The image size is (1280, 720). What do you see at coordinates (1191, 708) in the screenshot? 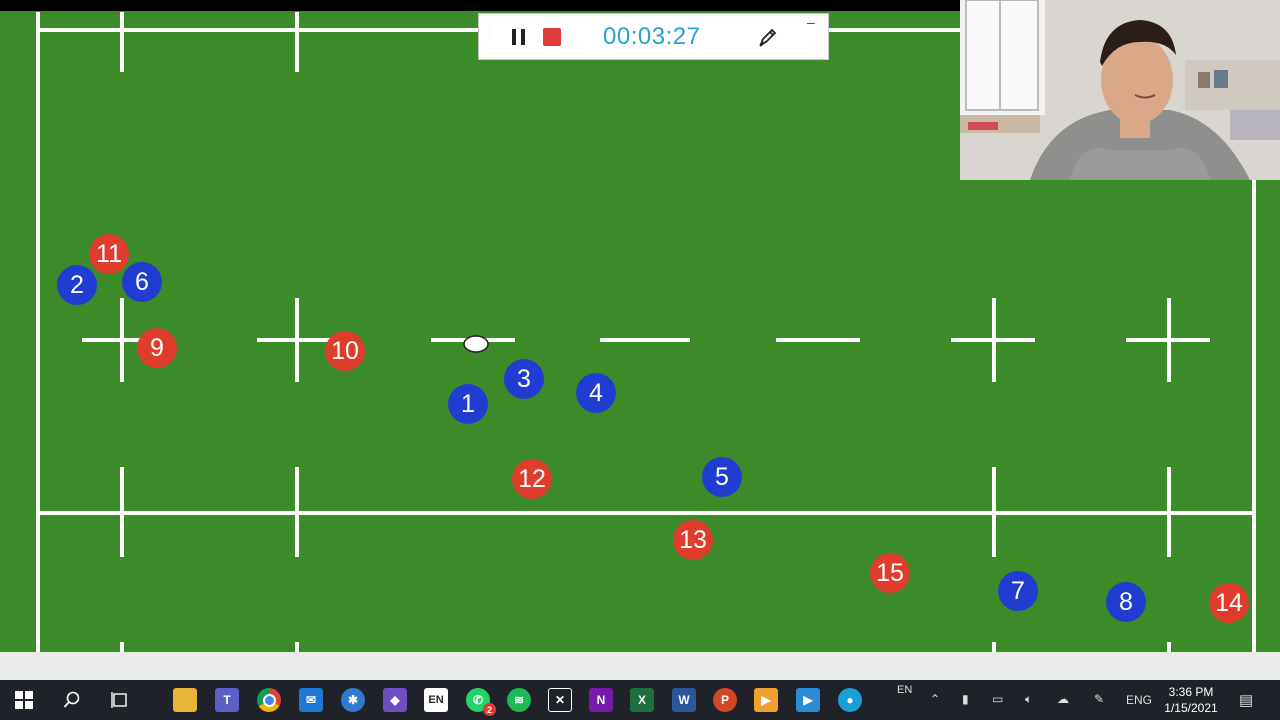
I see `clock-date: 1/15/2021` at bounding box center [1191, 708].